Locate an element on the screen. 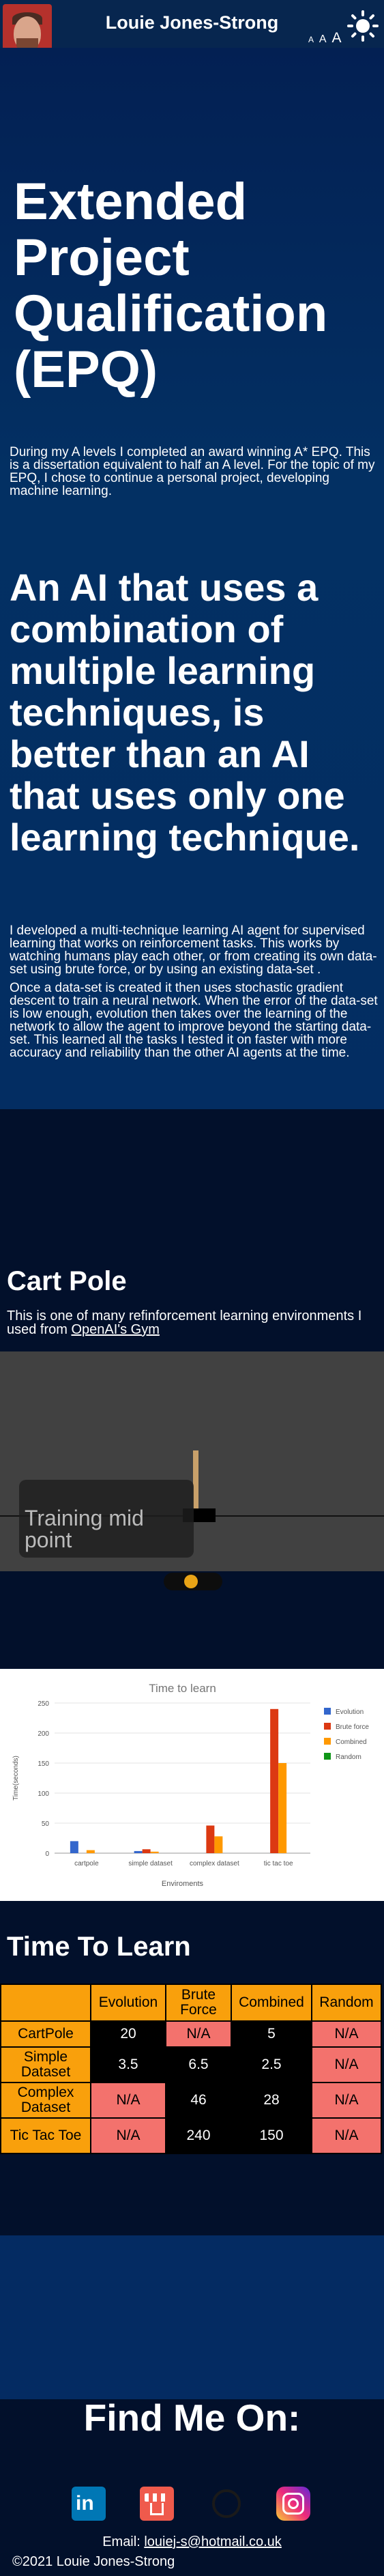 This screenshot has width=384, height=2576. spacer-section is located at coordinates (192, 2317).